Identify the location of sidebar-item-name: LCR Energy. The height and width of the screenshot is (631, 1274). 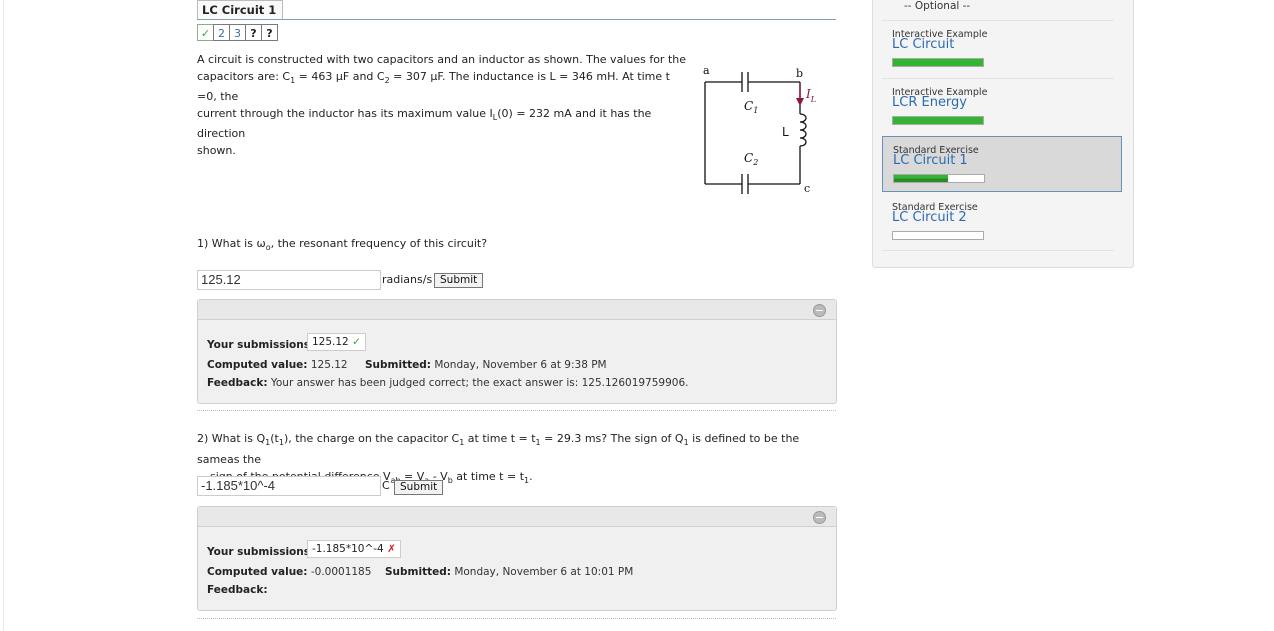
(929, 102).